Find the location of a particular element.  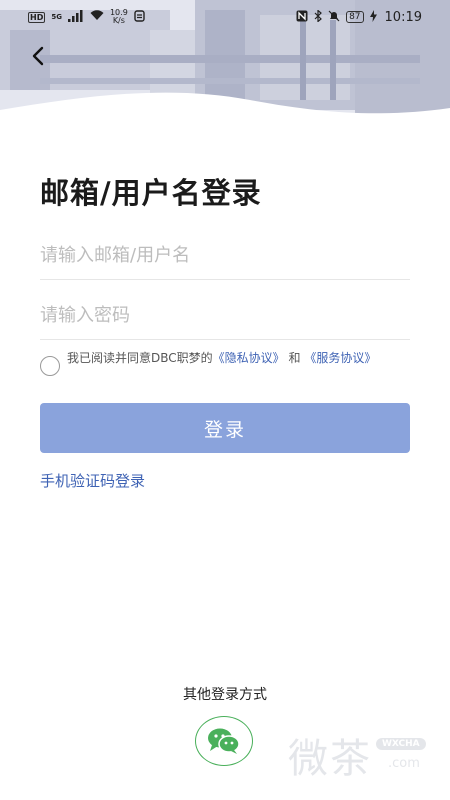

wechat-icon is located at coordinates (224, 741).